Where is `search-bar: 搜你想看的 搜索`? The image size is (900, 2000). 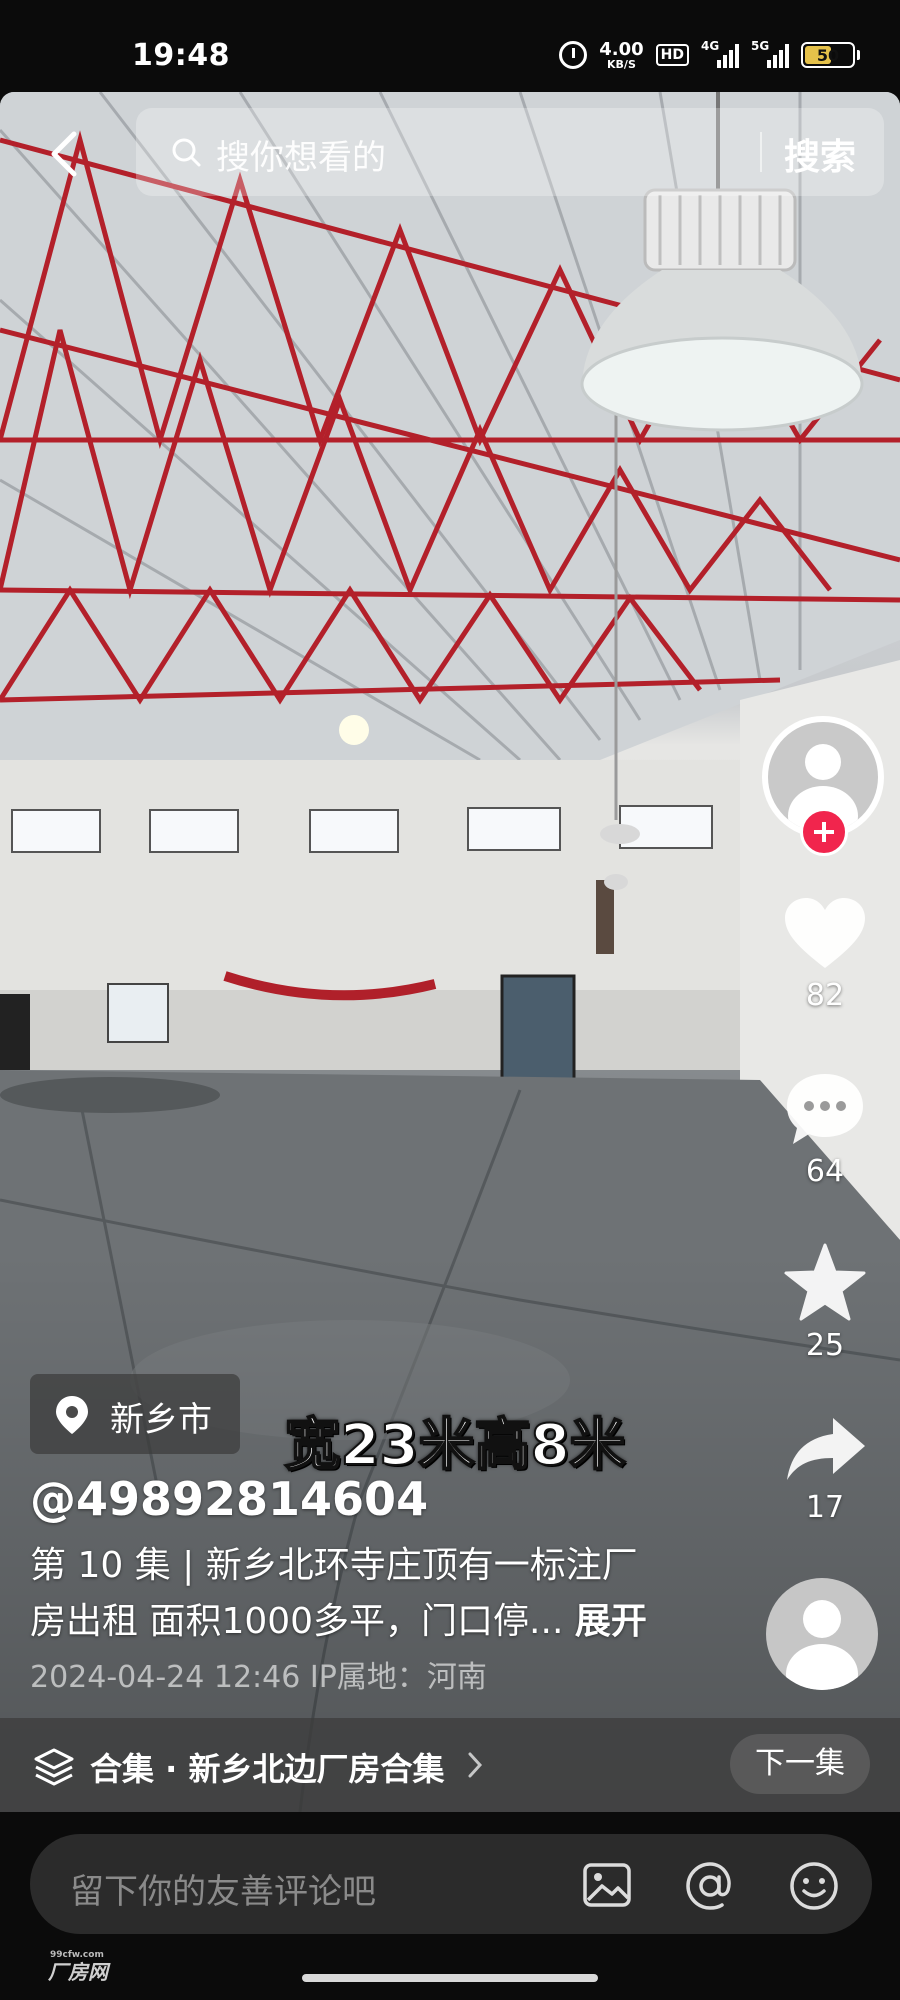 search-bar: 搜你想看的 搜索 is located at coordinates (510, 152).